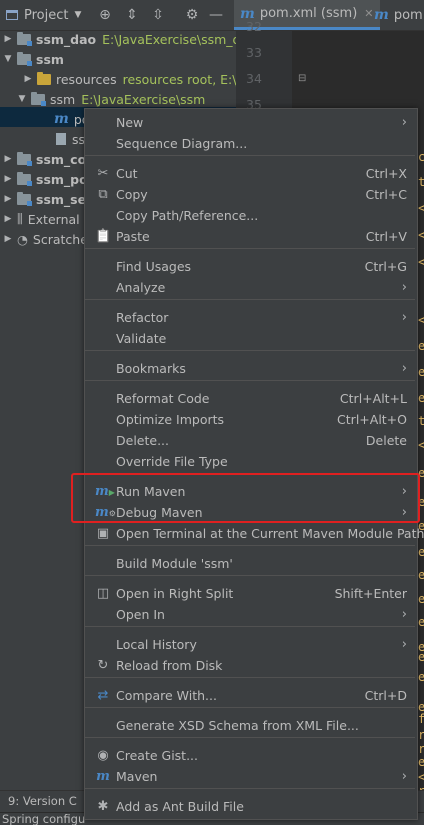  What do you see at coordinates (141, 287) in the screenshot?
I see `menu-item-label: Analyze` at bounding box center [141, 287].